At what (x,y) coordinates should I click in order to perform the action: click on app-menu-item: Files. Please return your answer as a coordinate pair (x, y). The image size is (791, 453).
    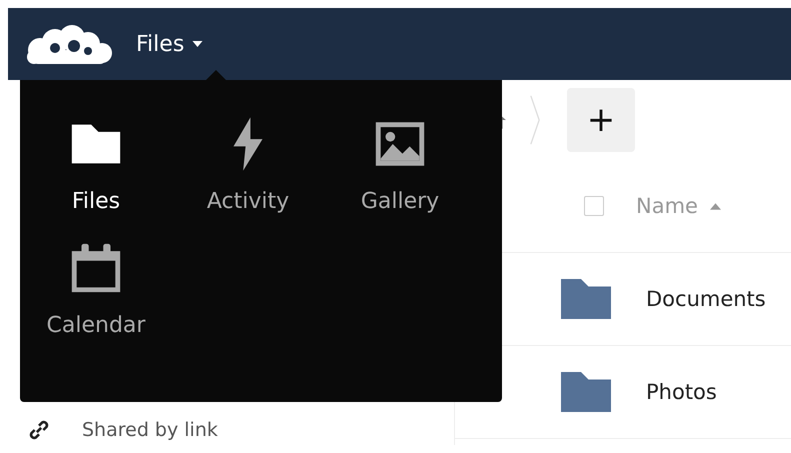
    Looking at the image, I should click on (96, 164).